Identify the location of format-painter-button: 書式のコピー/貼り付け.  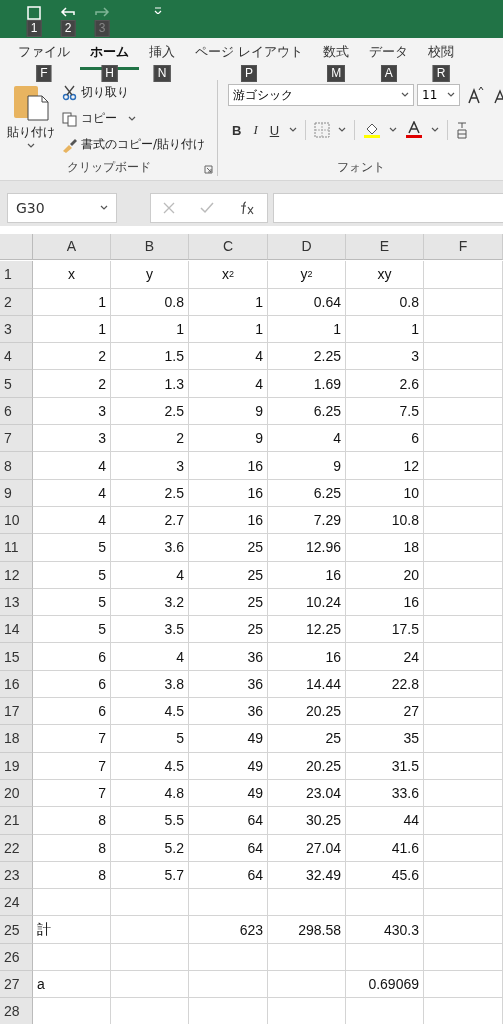
(134, 144).